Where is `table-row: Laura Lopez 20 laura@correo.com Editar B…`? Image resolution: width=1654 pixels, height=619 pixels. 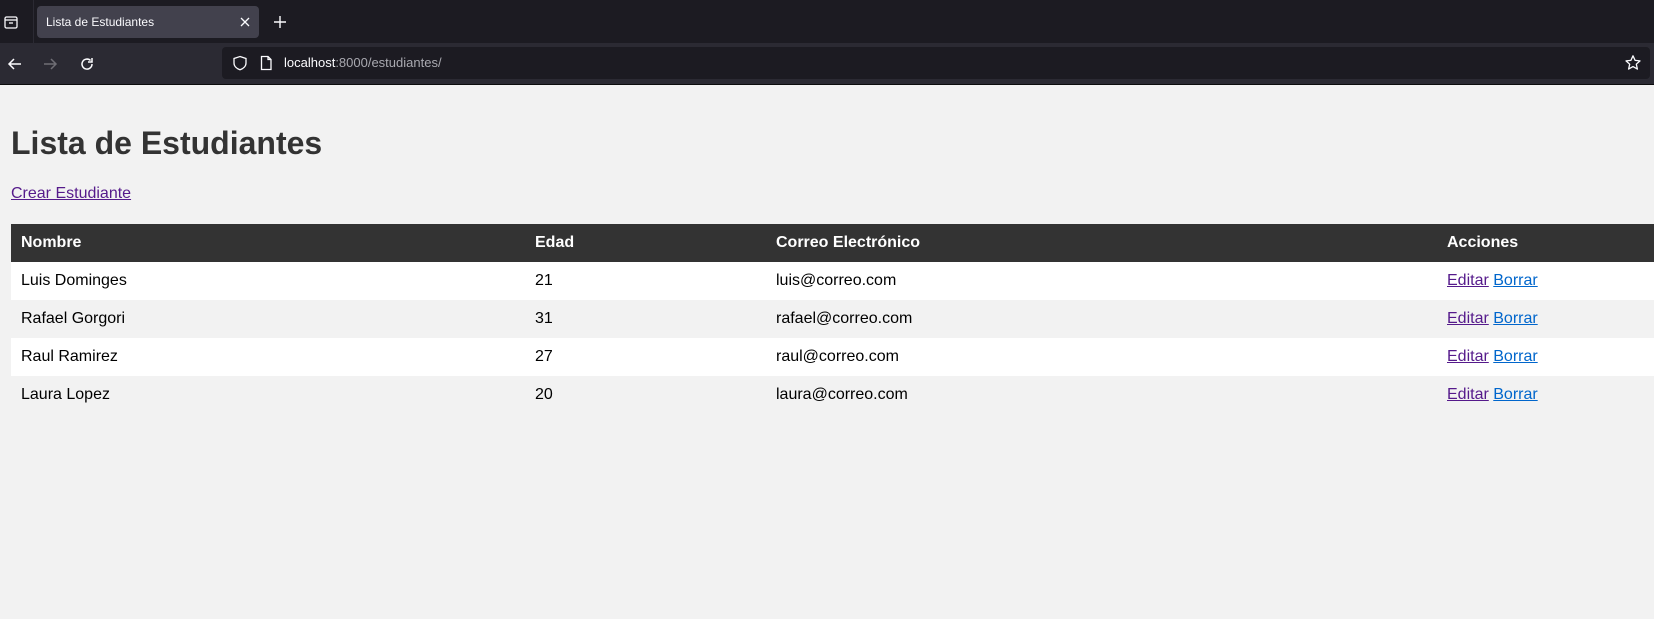
table-row: Laura Lopez 20 laura@correo.com Editar B… is located at coordinates (832, 395).